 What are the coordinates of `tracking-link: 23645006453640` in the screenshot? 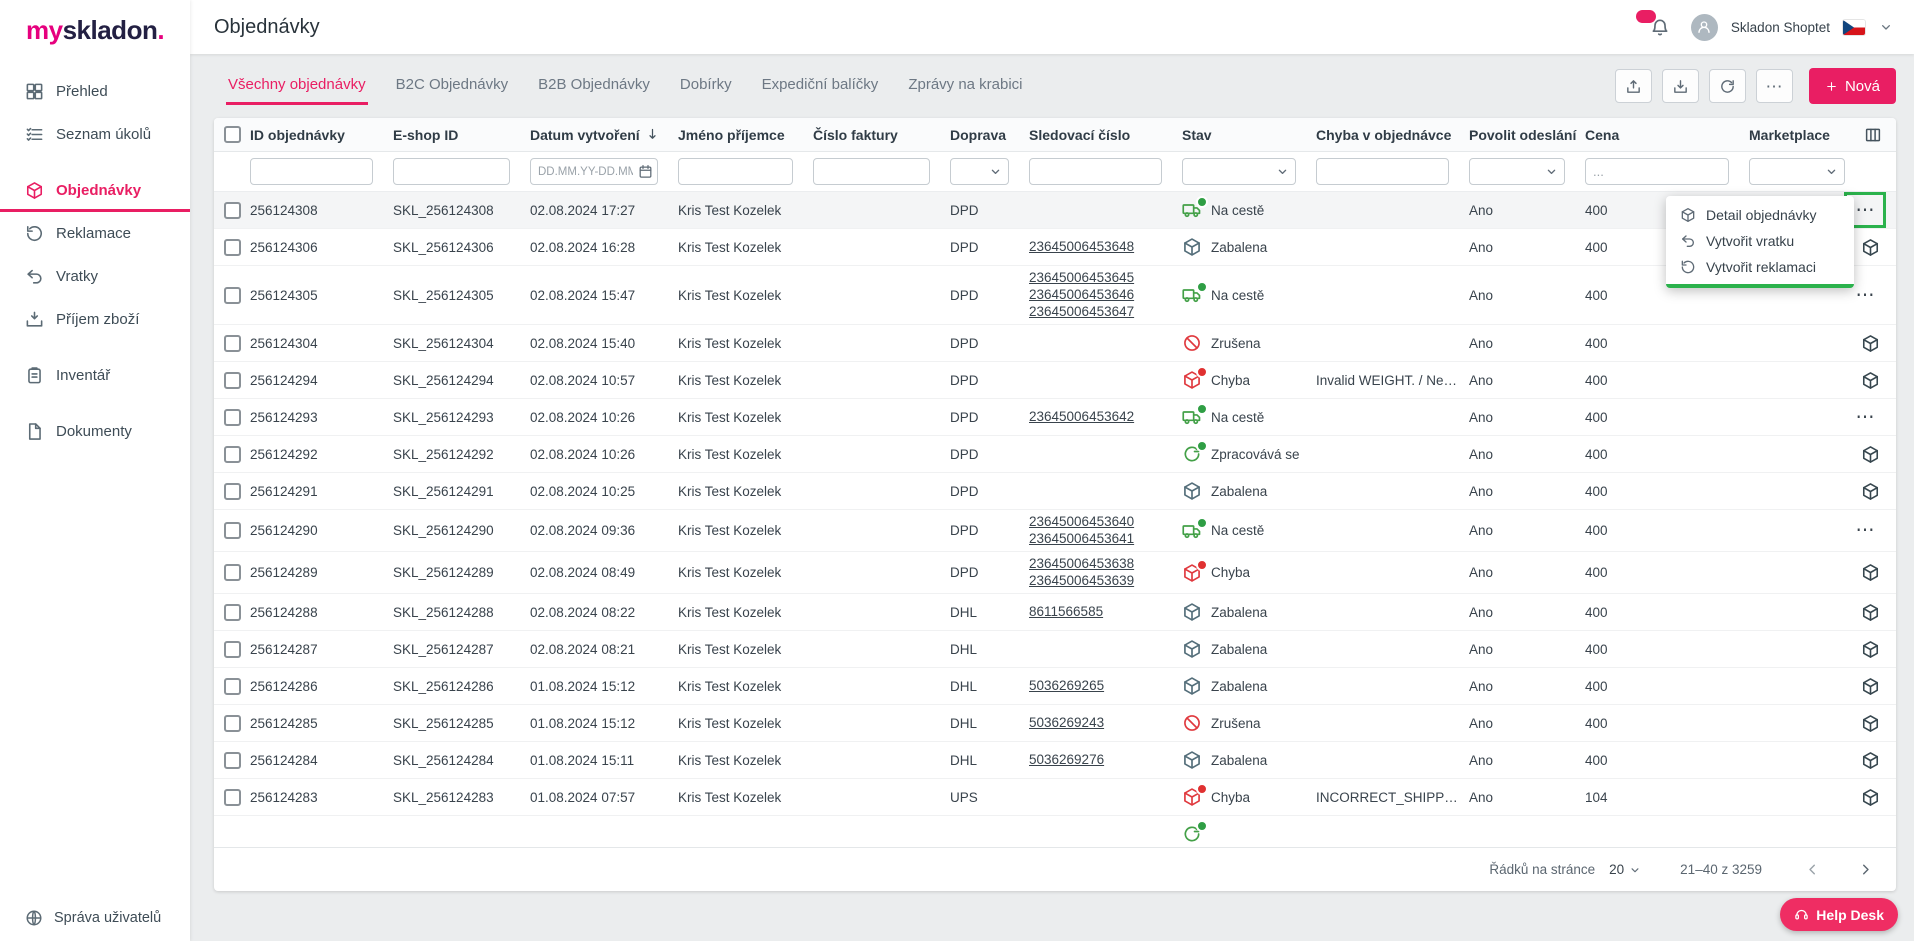 It's located at (1101, 522).